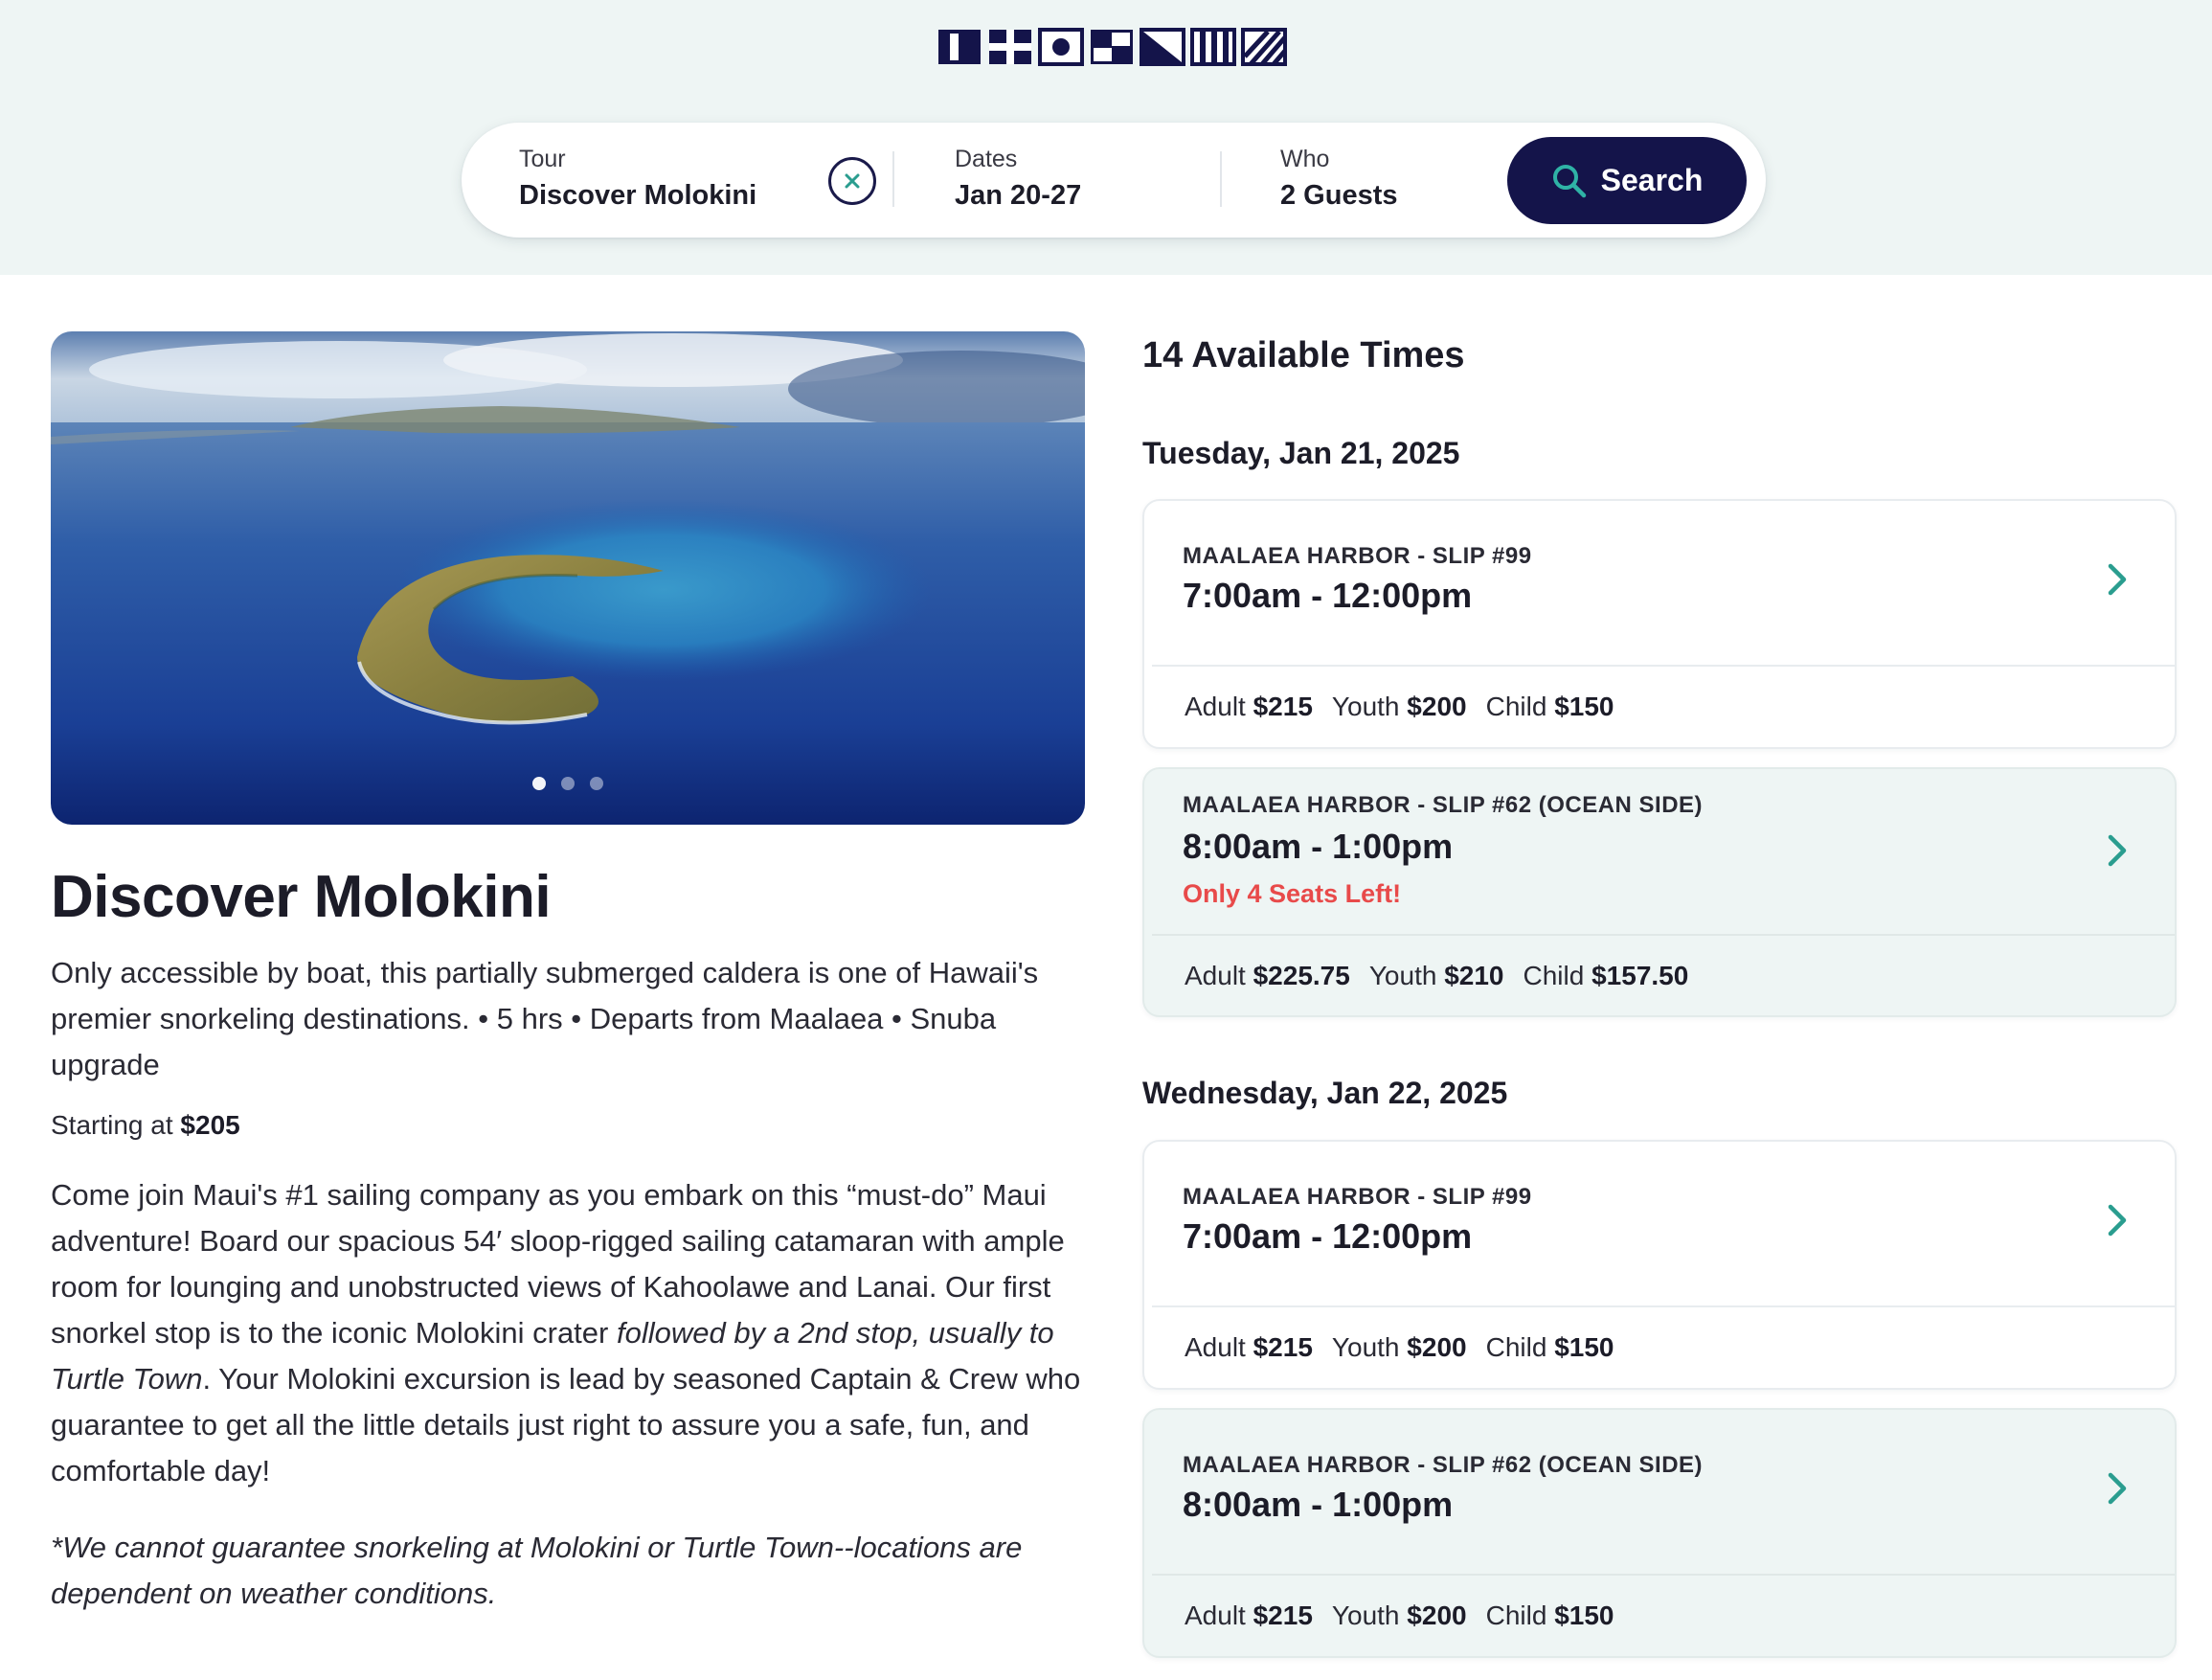 The image size is (2212, 1680). I want to click on price-value: $210, so click(1474, 976).